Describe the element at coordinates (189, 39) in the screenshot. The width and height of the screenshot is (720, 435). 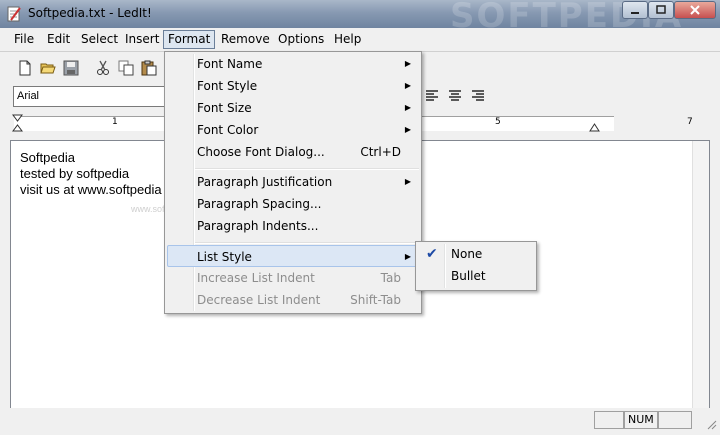
I see `menu-format: Format` at that location.